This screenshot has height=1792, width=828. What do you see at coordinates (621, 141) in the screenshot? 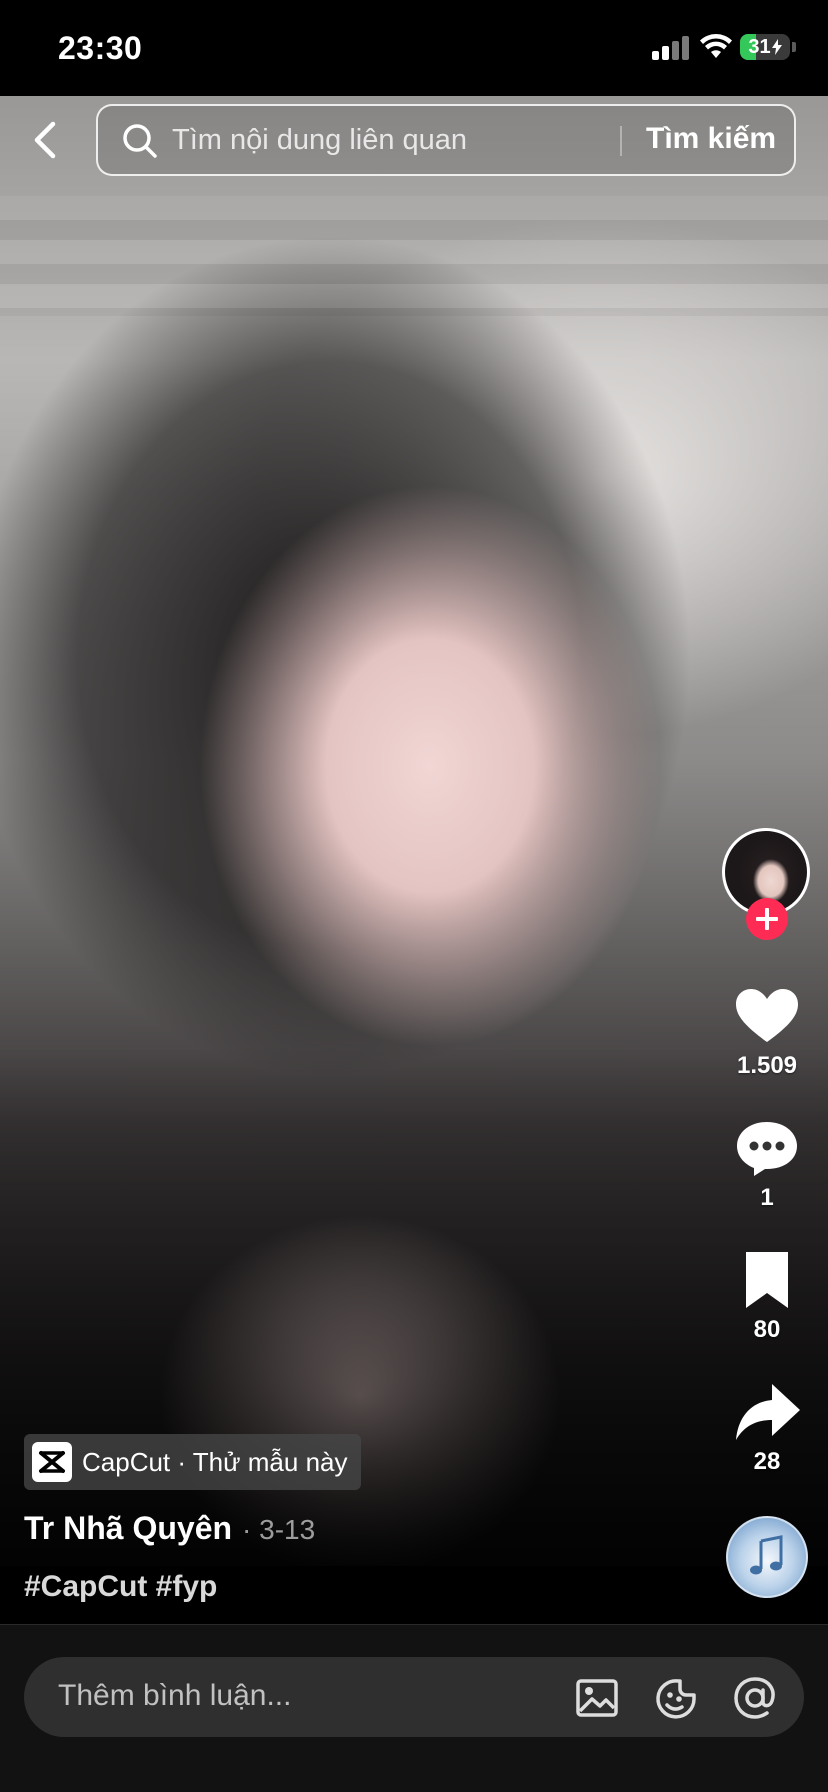
I see `search-divider` at bounding box center [621, 141].